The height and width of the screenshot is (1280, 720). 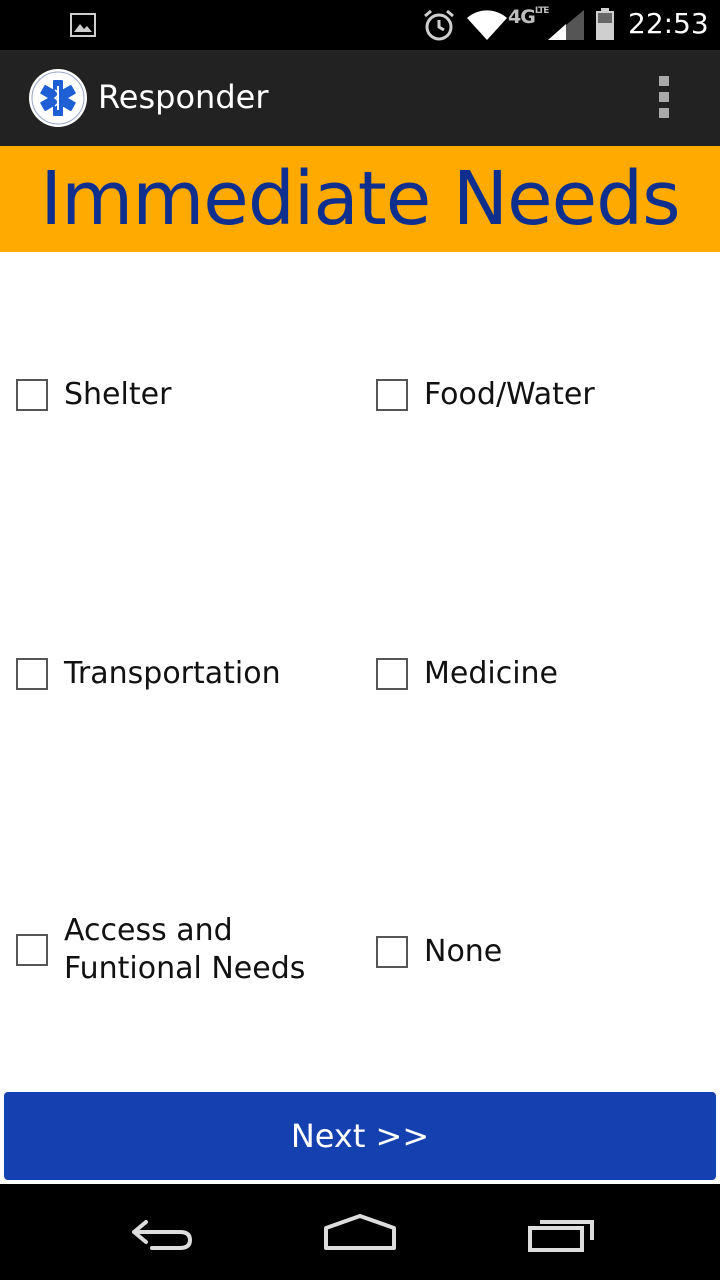 I want to click on home-button, so click(x=360, y=1232).